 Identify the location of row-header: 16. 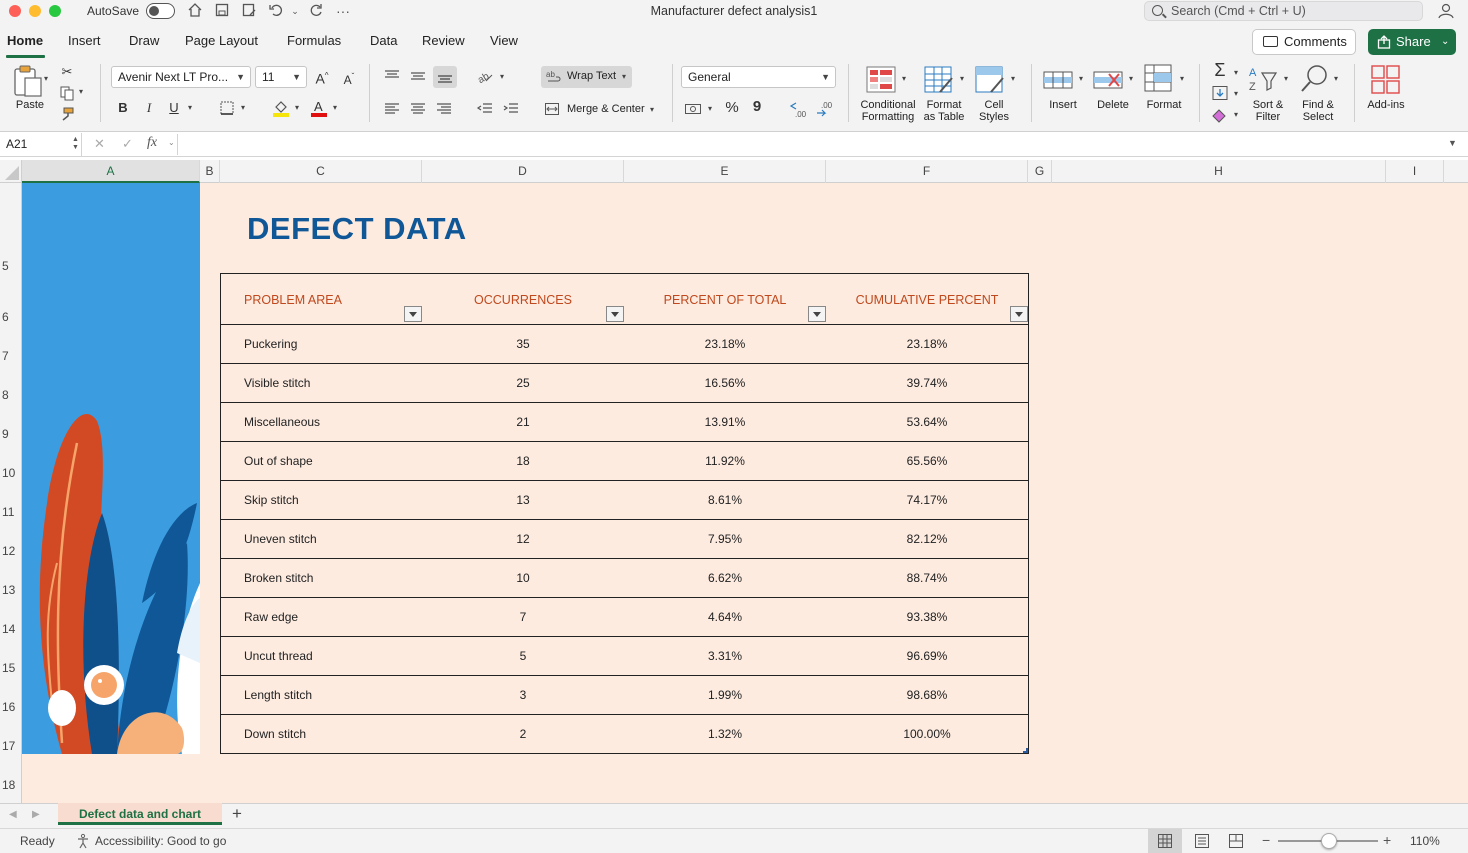
(11, 707).